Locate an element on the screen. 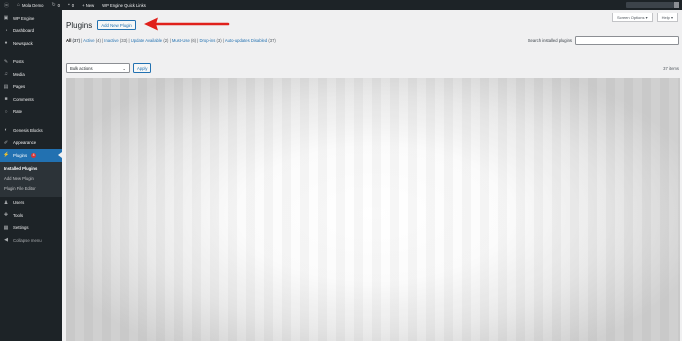 This screenshot has height=341, width=682. filter-active: Active (4) is located at coordinates (92, 40).